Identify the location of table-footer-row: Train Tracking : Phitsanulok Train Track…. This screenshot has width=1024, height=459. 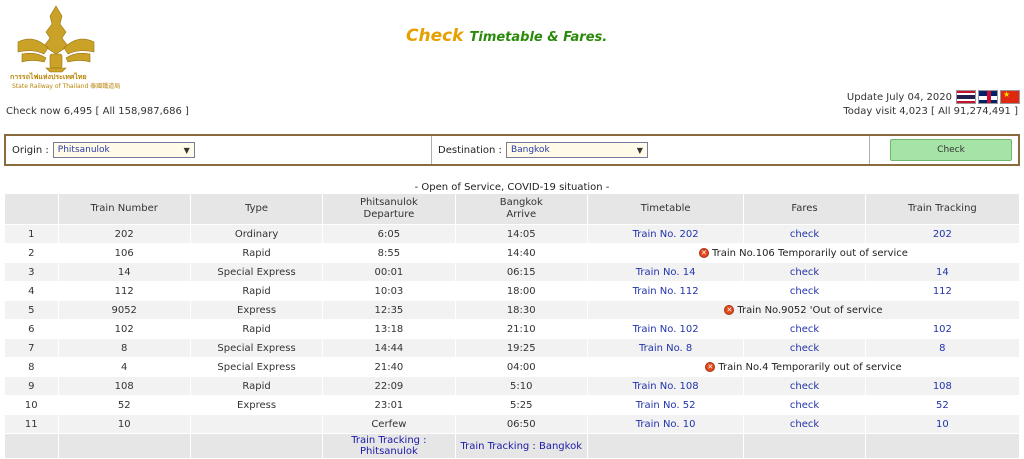
(512, 446).